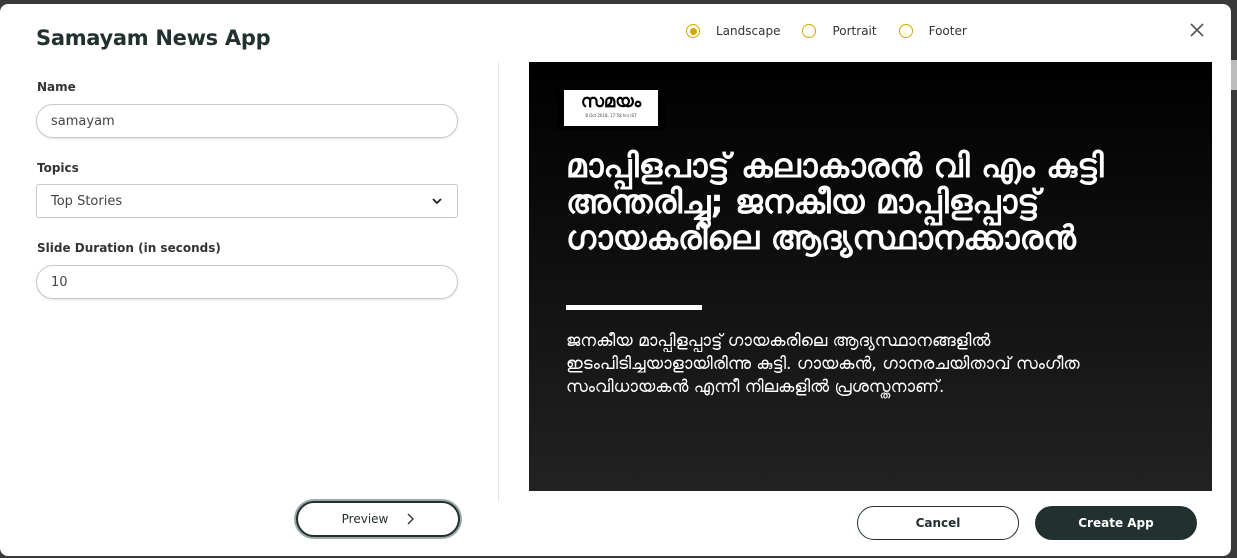  Describe the element at coordinates (87, 201) in the screenshot. I see `topics-selected-value: Top Stories` at that location.